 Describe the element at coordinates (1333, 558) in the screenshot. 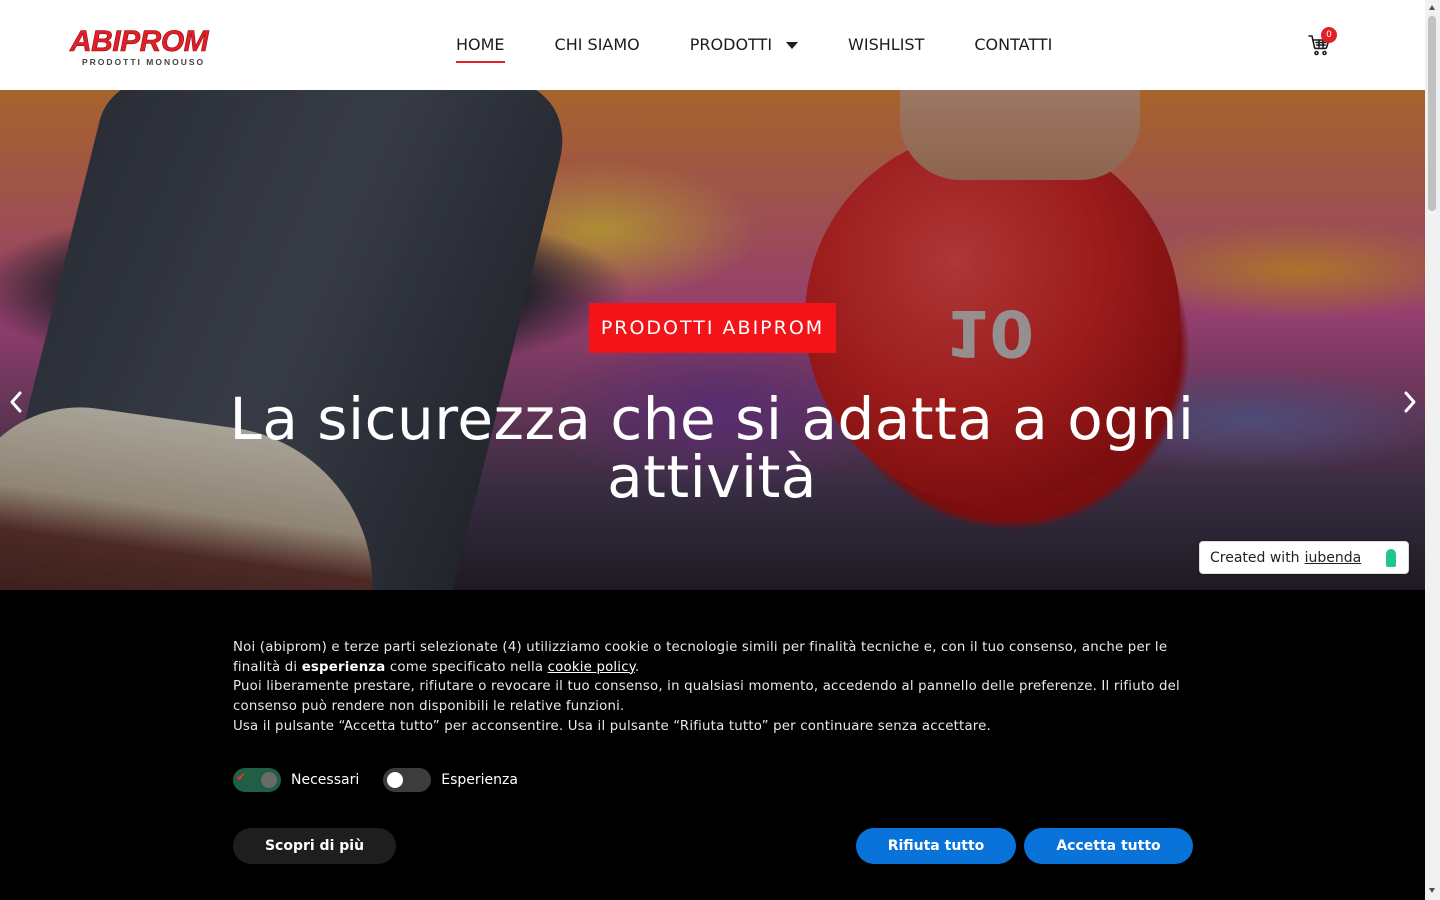

I see `iubenda-link: iubenda` at that location.